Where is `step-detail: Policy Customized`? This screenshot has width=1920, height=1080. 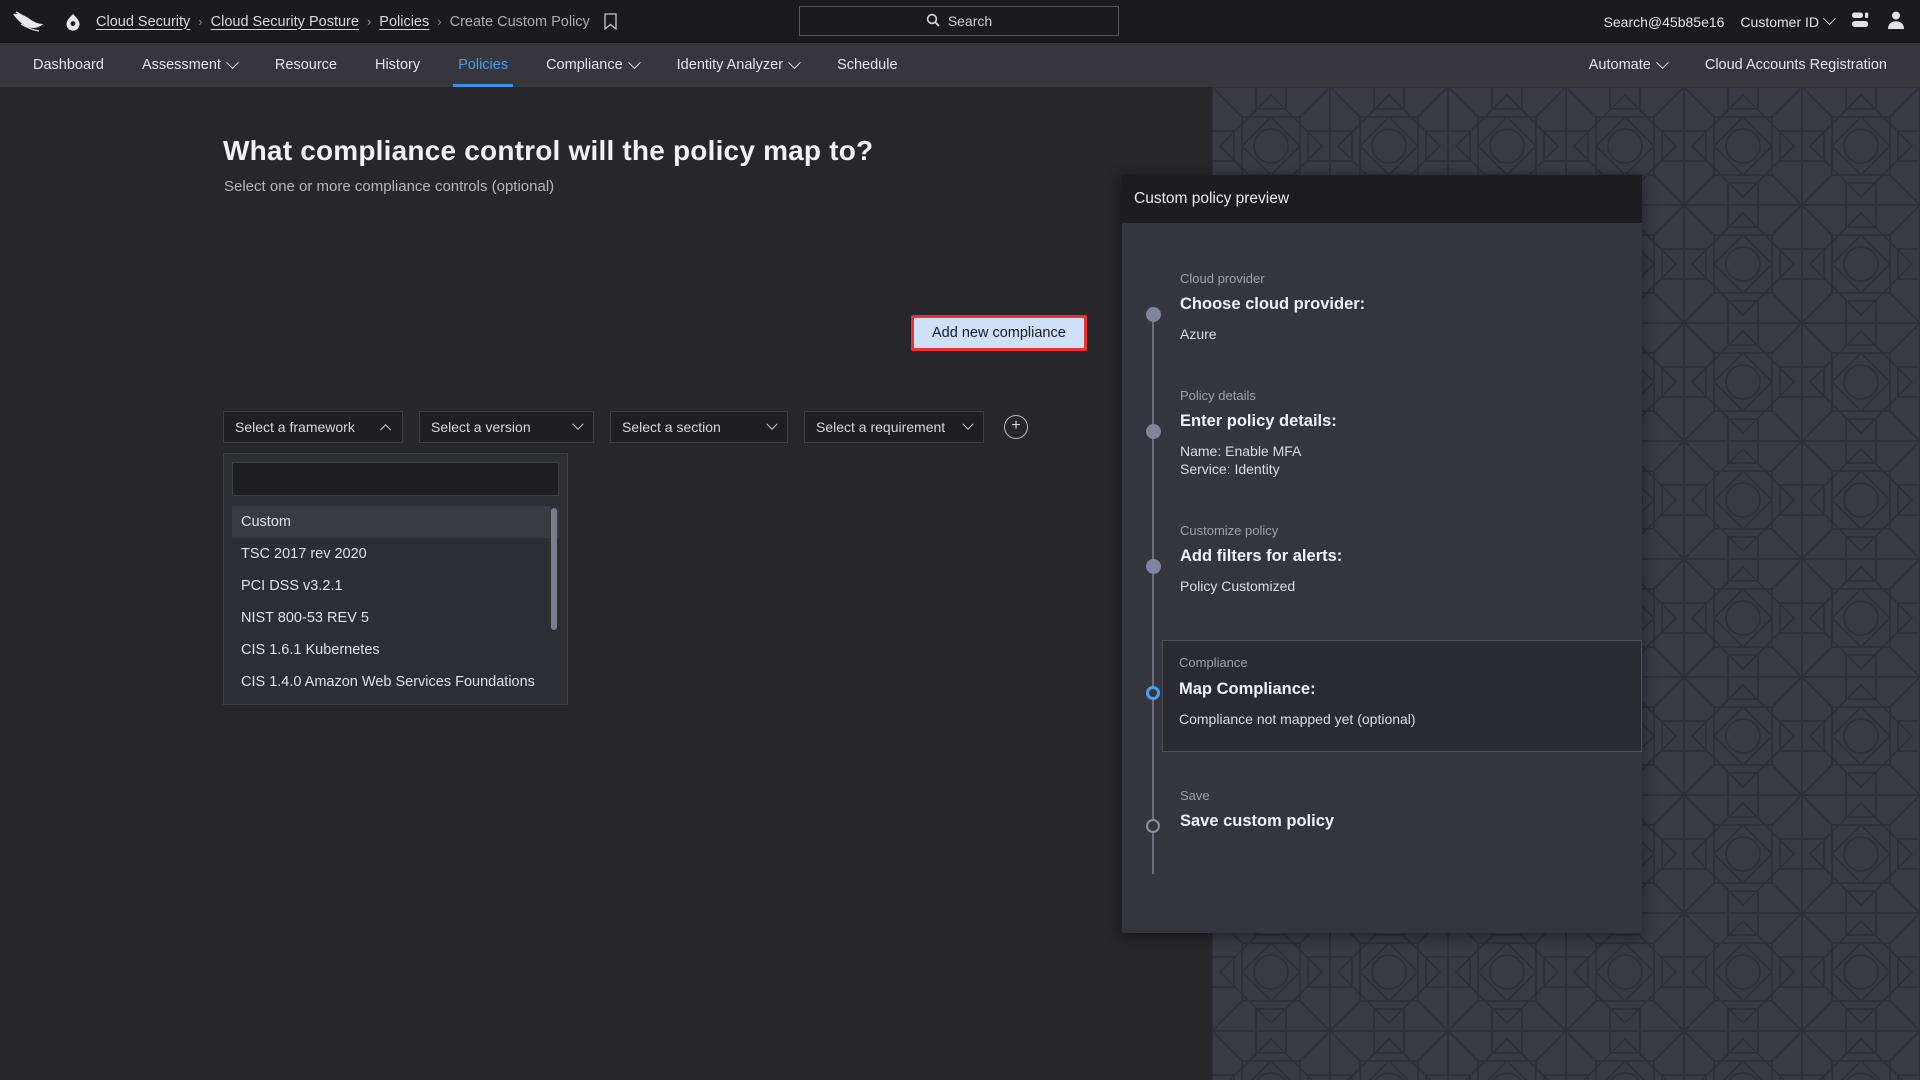 step-detail: Policy Customized is located at coordinates (1238, 585).